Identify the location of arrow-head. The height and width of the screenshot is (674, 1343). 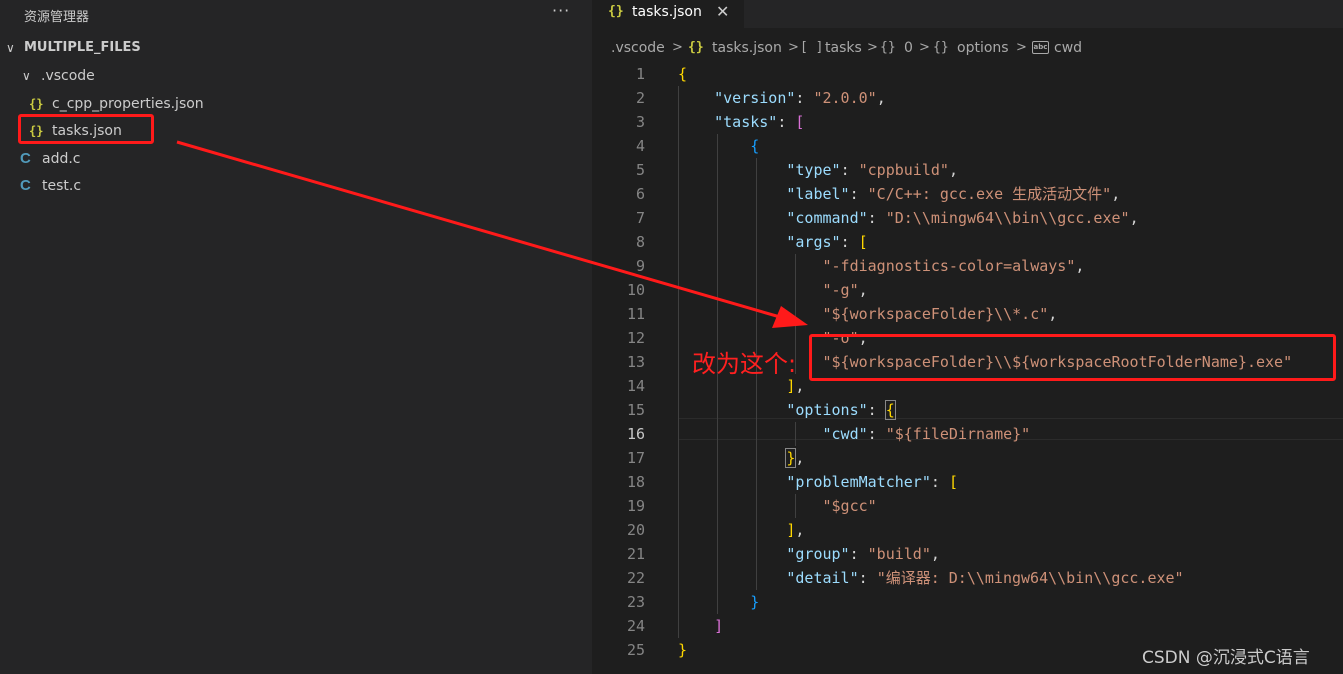
(790, 317).